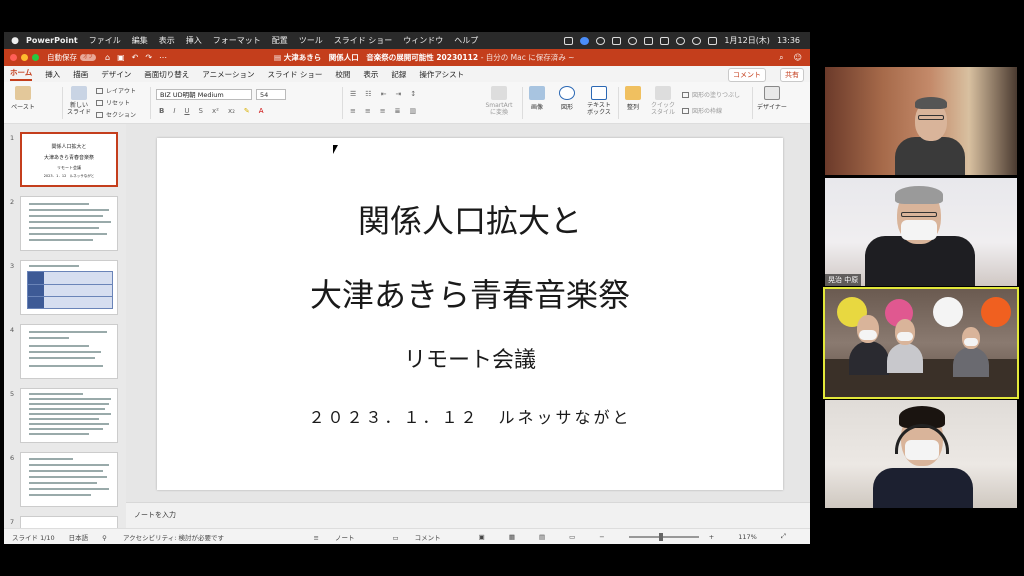 The height and width of the screenshot is (576, 1024). I want to click on bold-icon: B, so click(161, 111).